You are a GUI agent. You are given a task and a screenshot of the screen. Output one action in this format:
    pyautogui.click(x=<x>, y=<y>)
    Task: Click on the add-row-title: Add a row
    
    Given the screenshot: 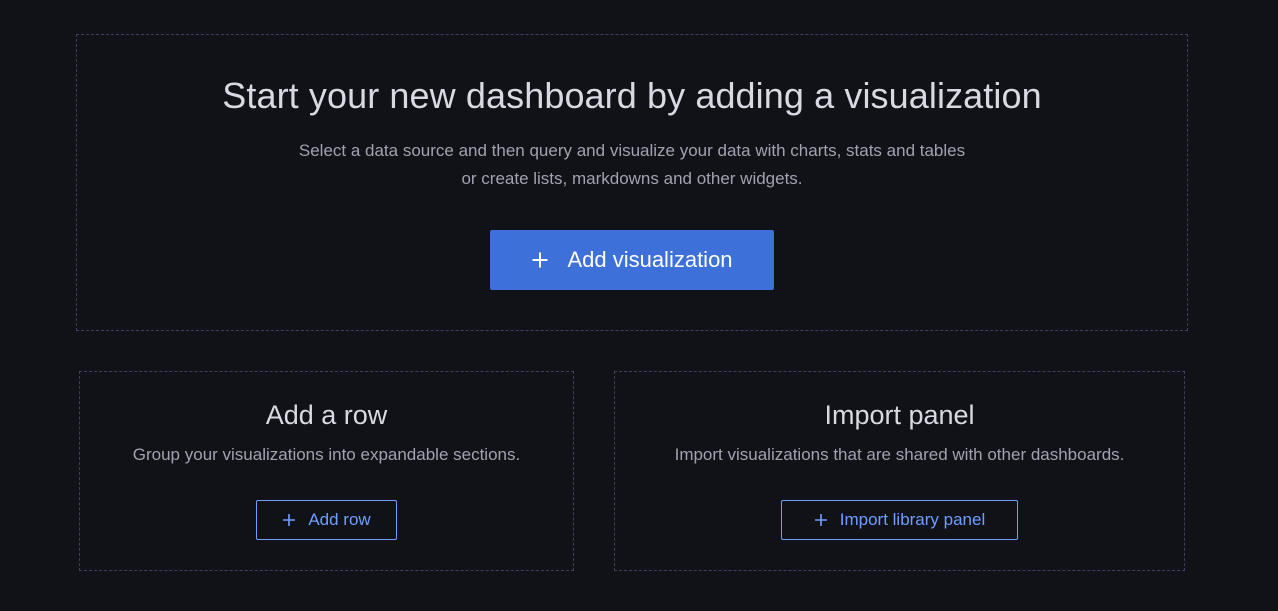 What is the action you would take?
    pyautogui.click(x=326, y=415)
    